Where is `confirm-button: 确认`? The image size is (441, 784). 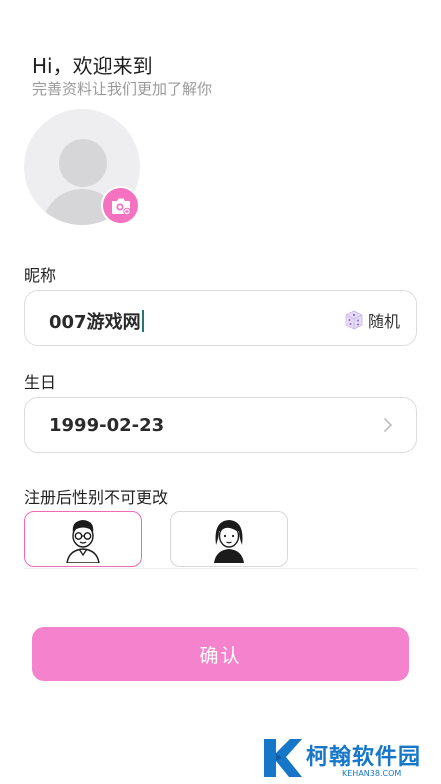
confirm-button: 确认 is located at coordinates (220, 654).